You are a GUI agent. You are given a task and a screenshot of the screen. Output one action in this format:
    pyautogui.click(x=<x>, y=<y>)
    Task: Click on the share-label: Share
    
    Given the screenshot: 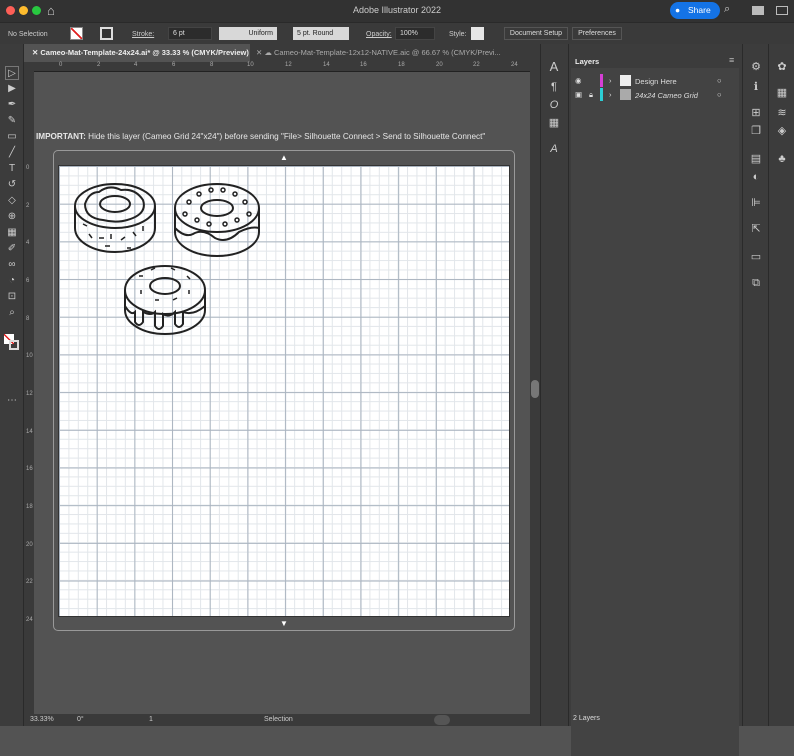 What is the action you would take?
    pyautogui.click(x=699, y=10)
    